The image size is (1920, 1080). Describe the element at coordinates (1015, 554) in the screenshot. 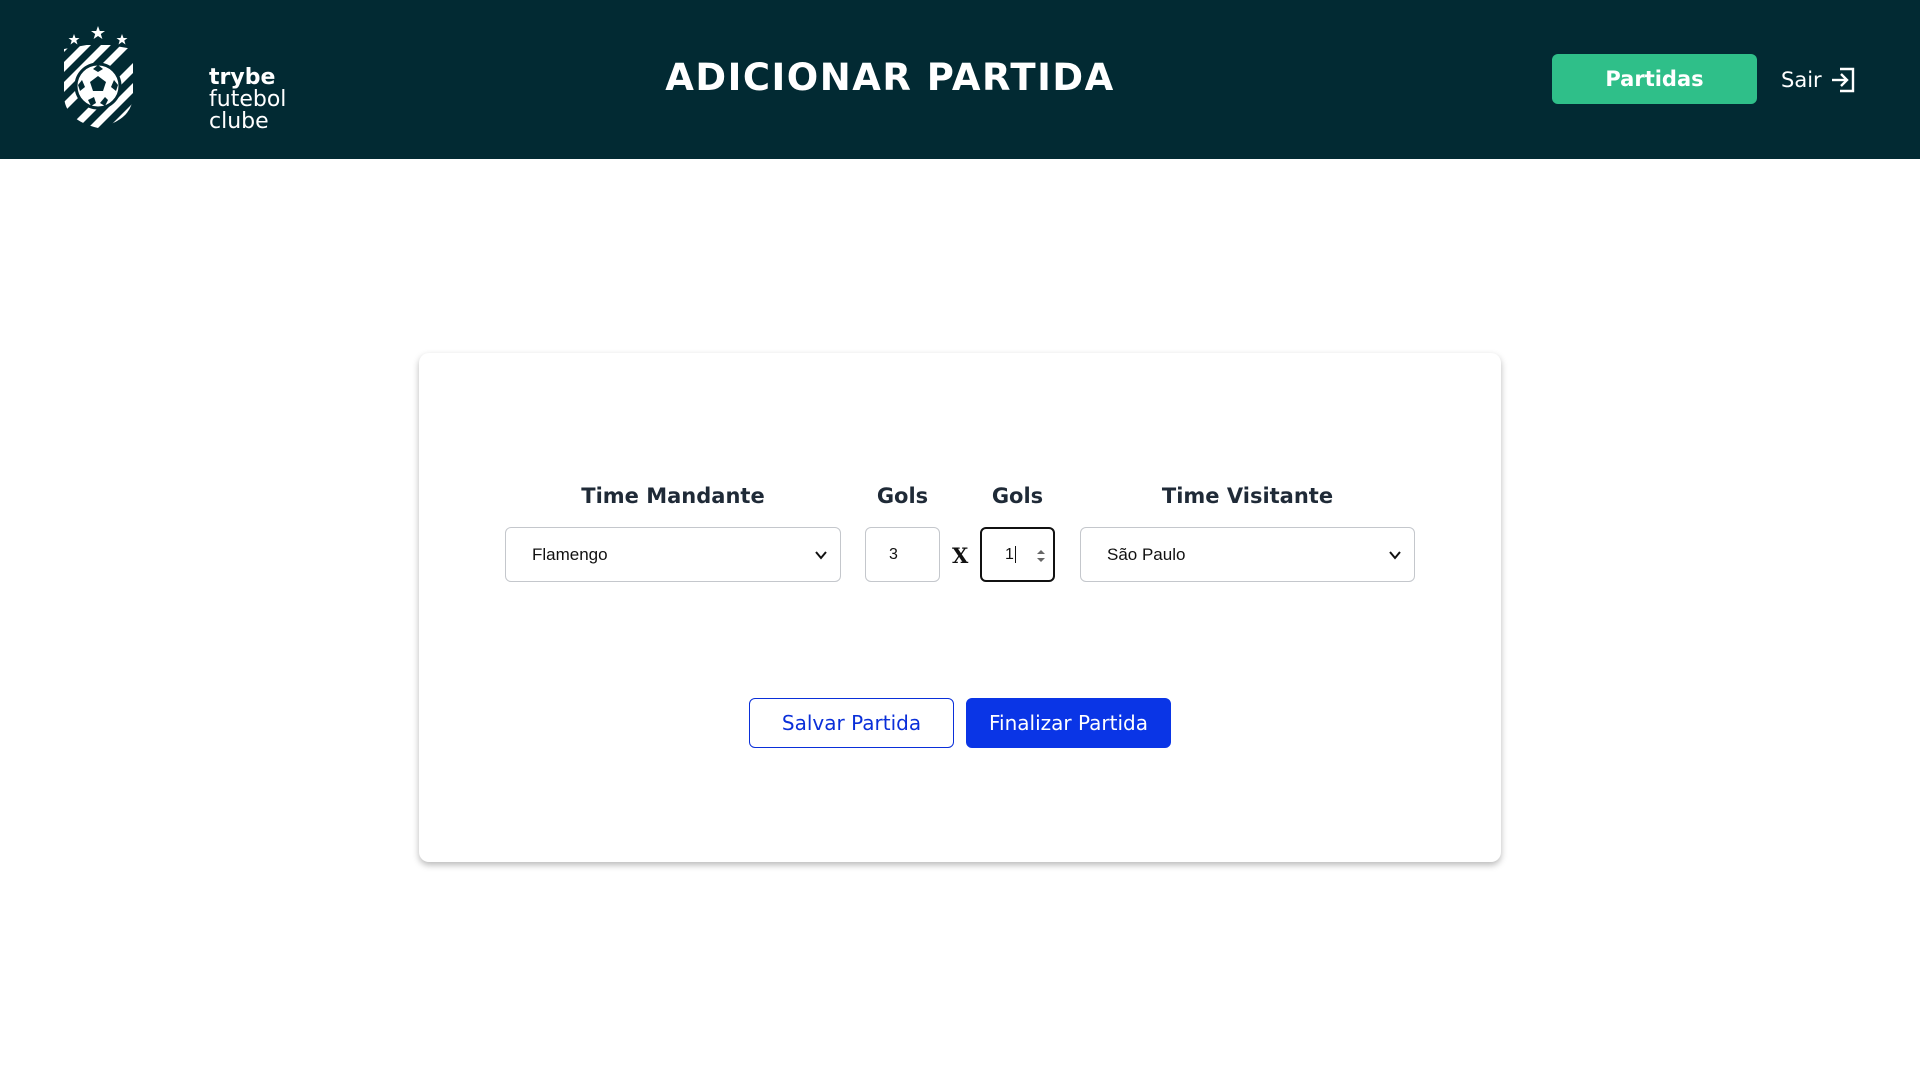

I see `text-caret` at that location.